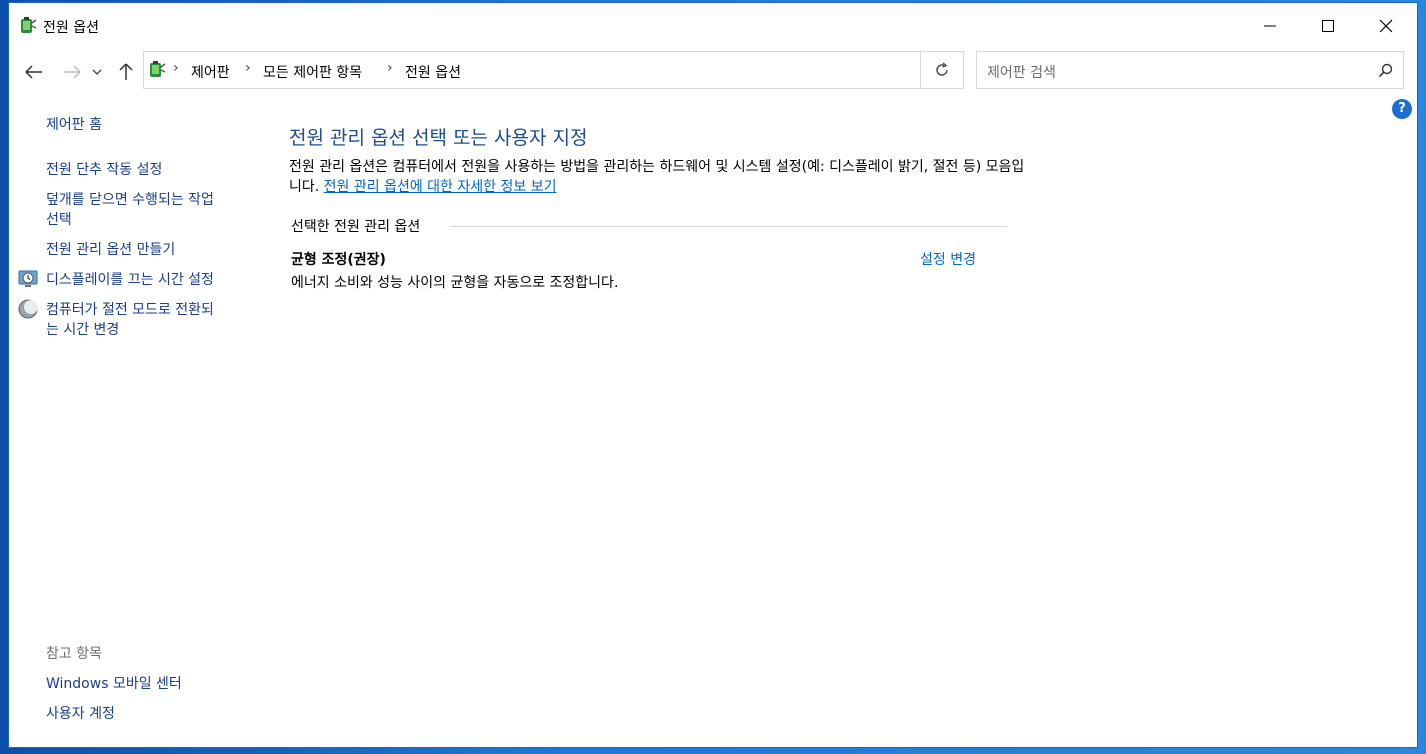  Describe the element at coordinates (110, 250) in the screenshot. I see `sidebar-create-power-plan: 전원 관리 옵션 만들기` at that location.